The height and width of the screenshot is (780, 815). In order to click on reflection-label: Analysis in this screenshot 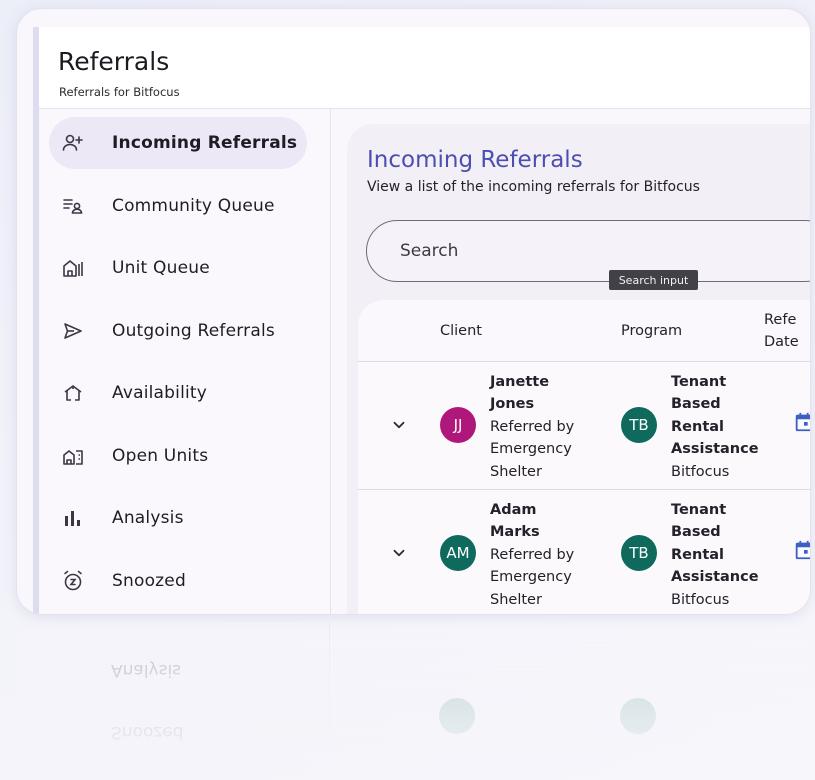, I will do `click(146, 670)`.